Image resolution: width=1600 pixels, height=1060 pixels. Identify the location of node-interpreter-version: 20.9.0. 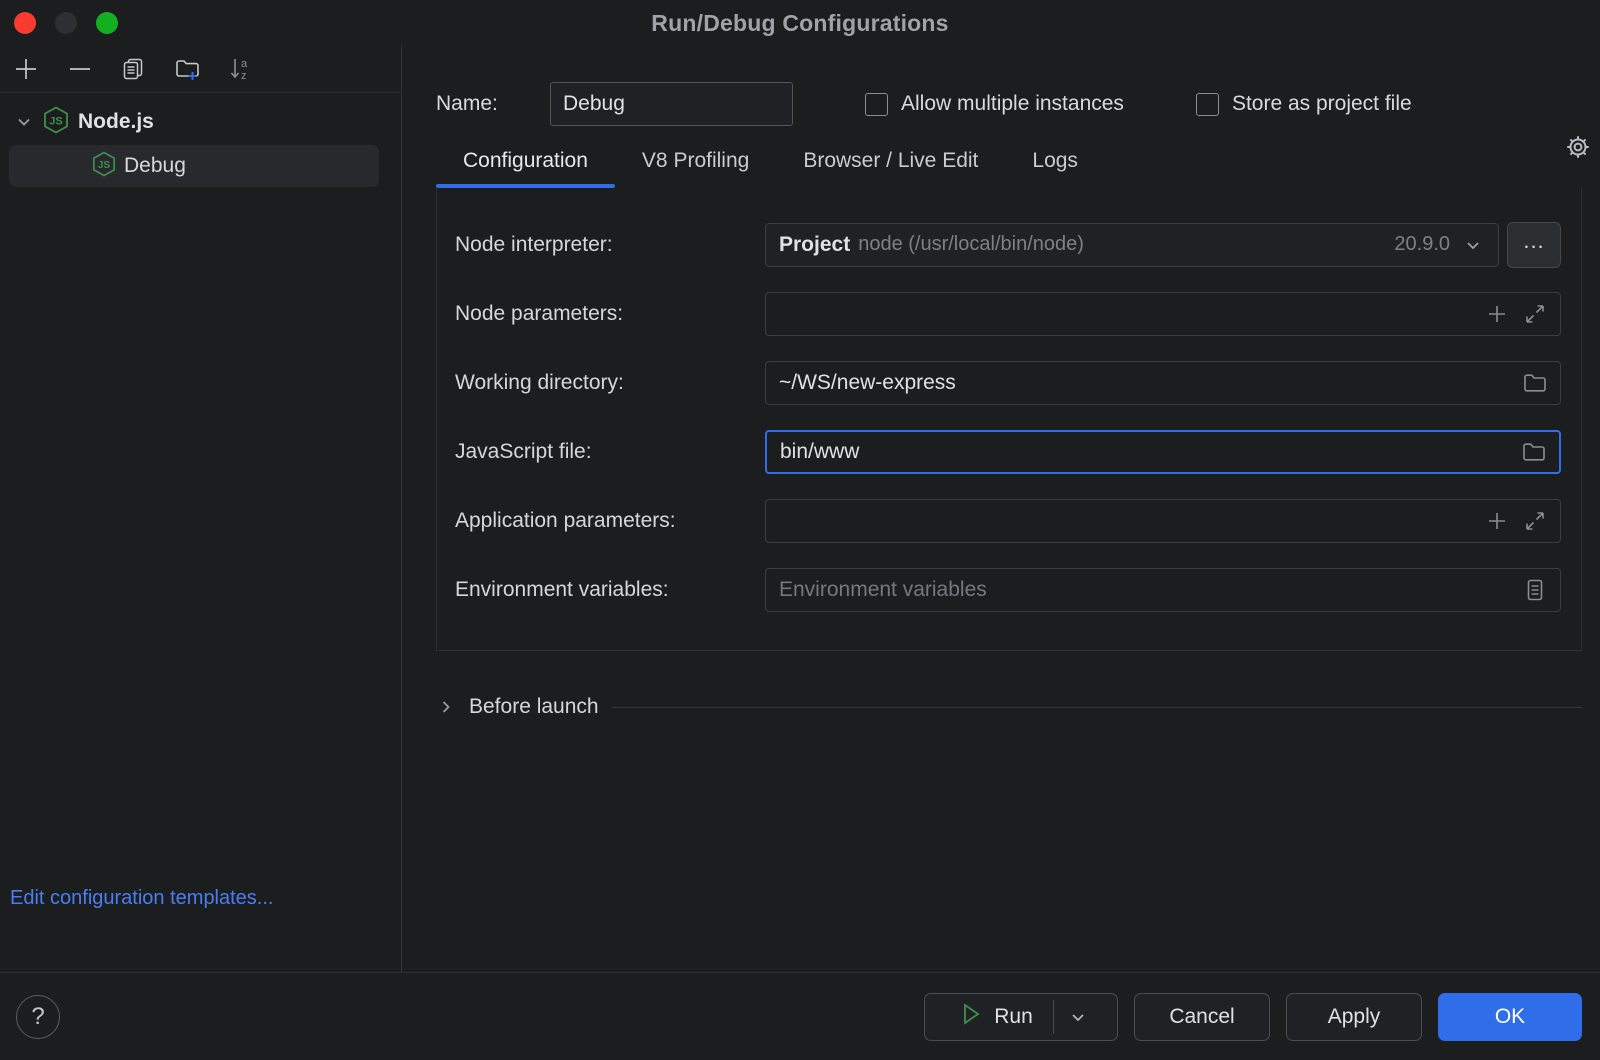
(1422, 244).